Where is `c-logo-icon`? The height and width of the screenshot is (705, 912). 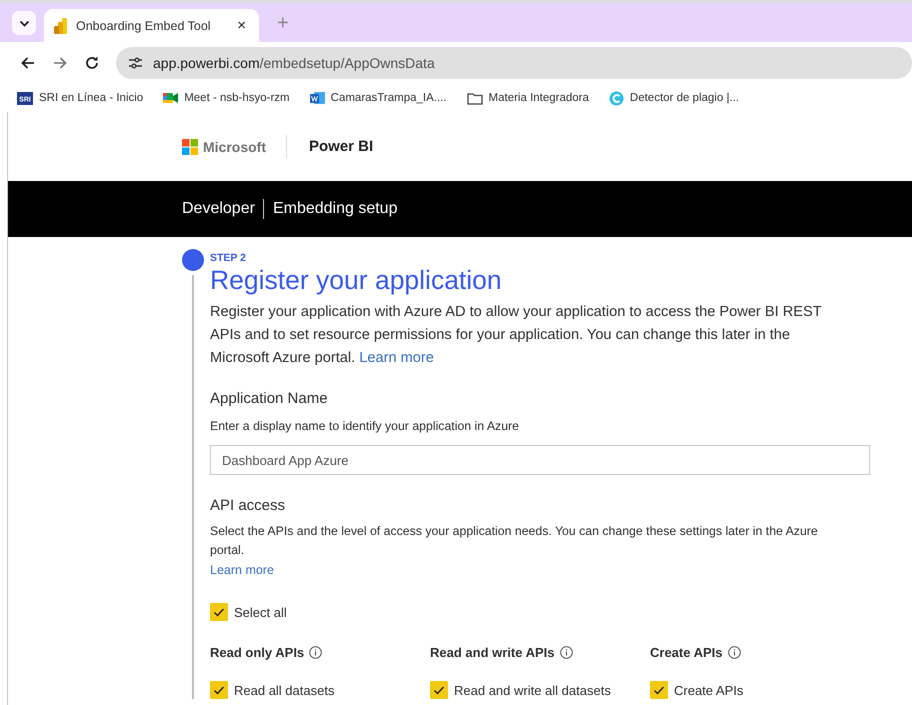 c-logo-icon is located at coordinates (616, 98).